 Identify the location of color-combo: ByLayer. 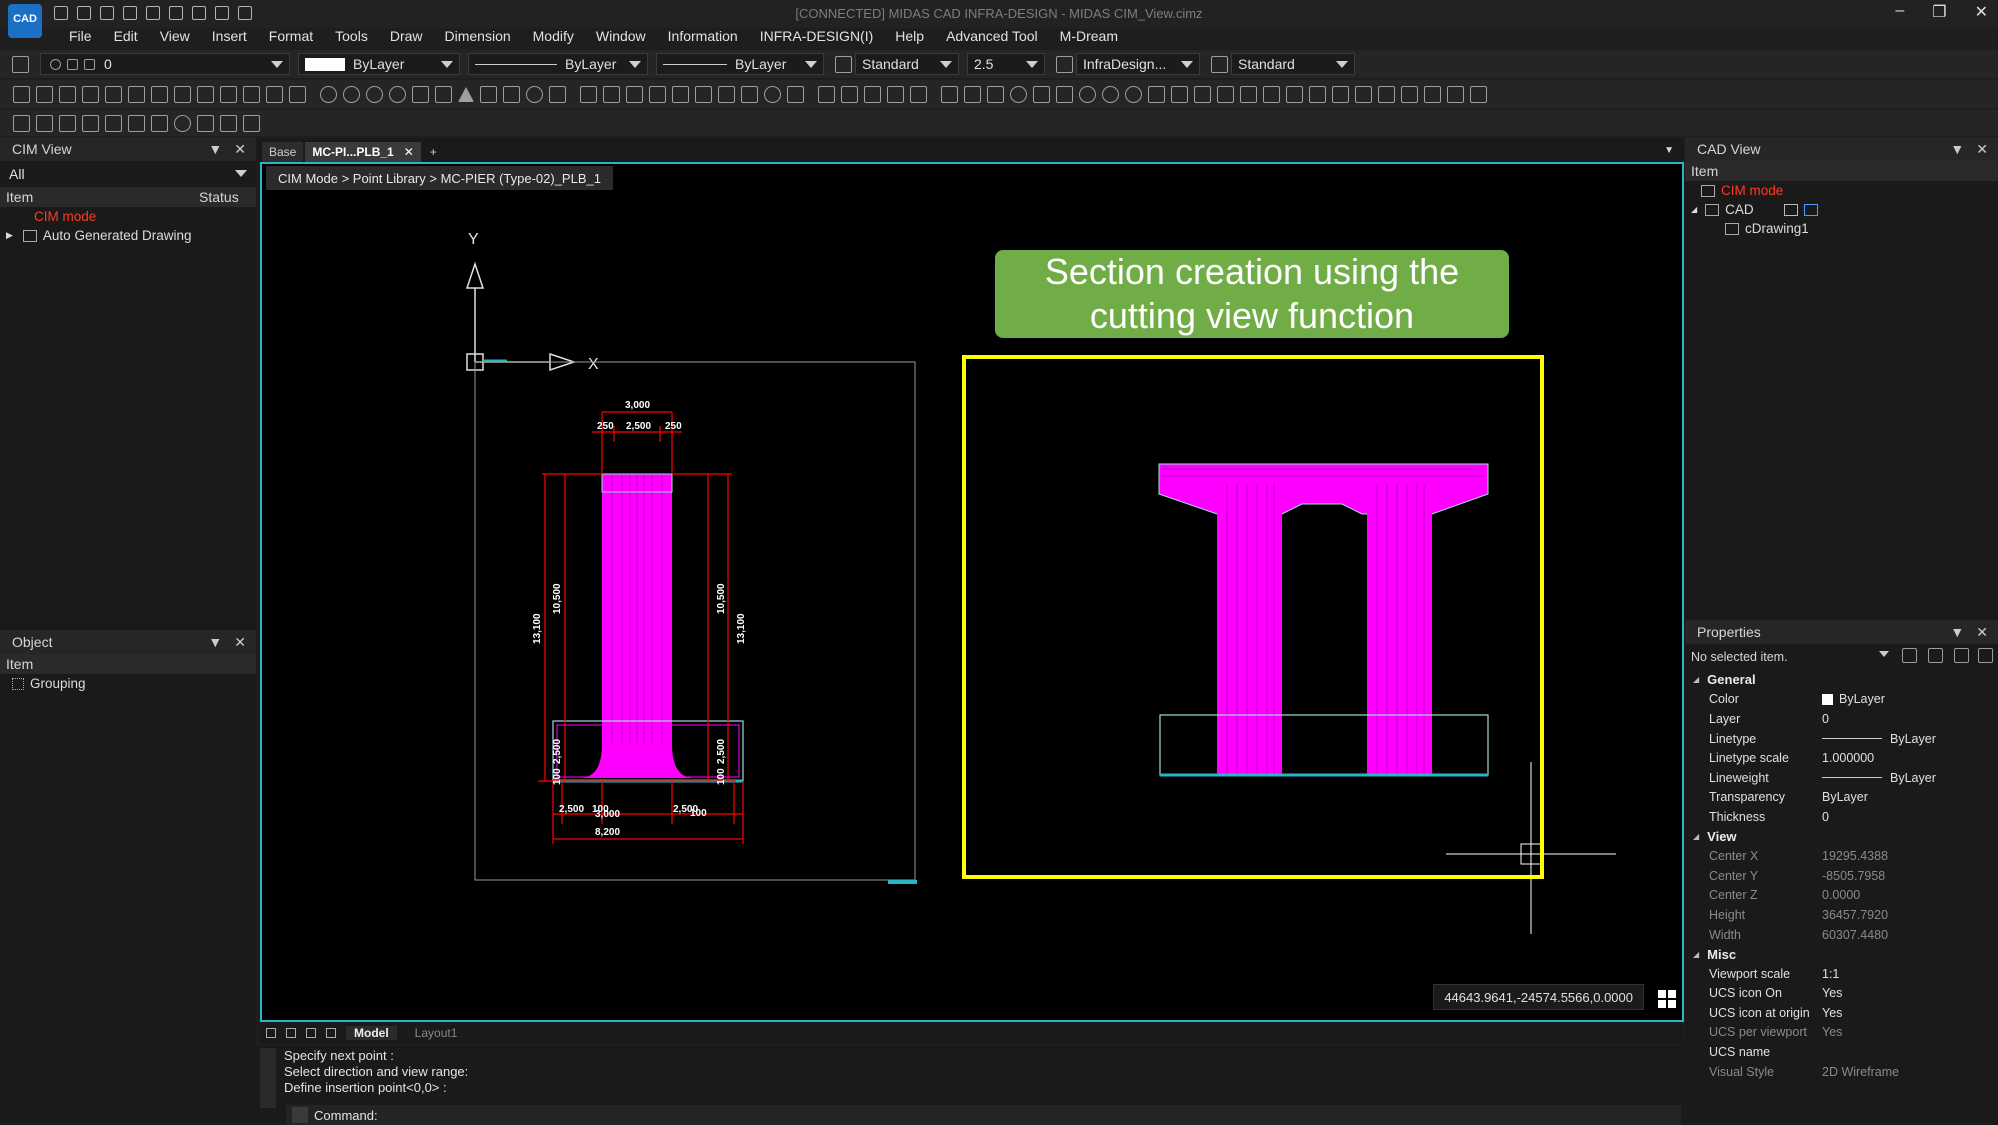
(379, 64).